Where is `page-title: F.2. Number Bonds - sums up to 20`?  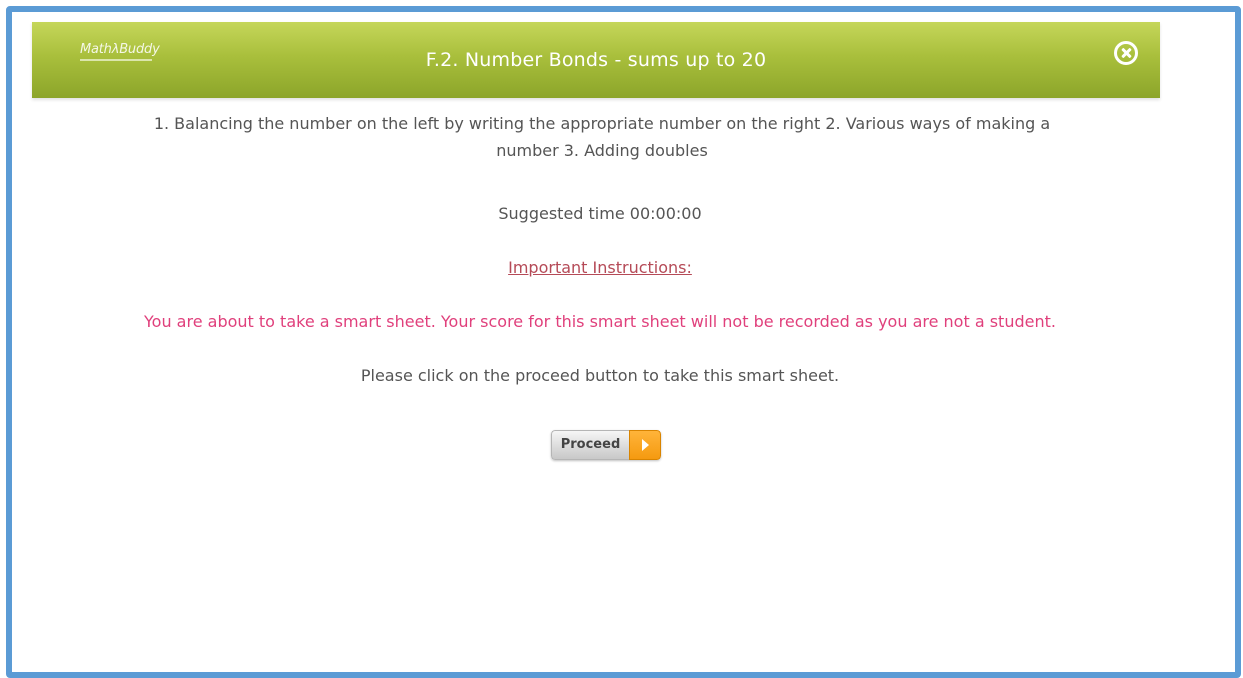 page-title: F.2. Number Bonds - sums up to 20 is located at coordinates (596, 60).